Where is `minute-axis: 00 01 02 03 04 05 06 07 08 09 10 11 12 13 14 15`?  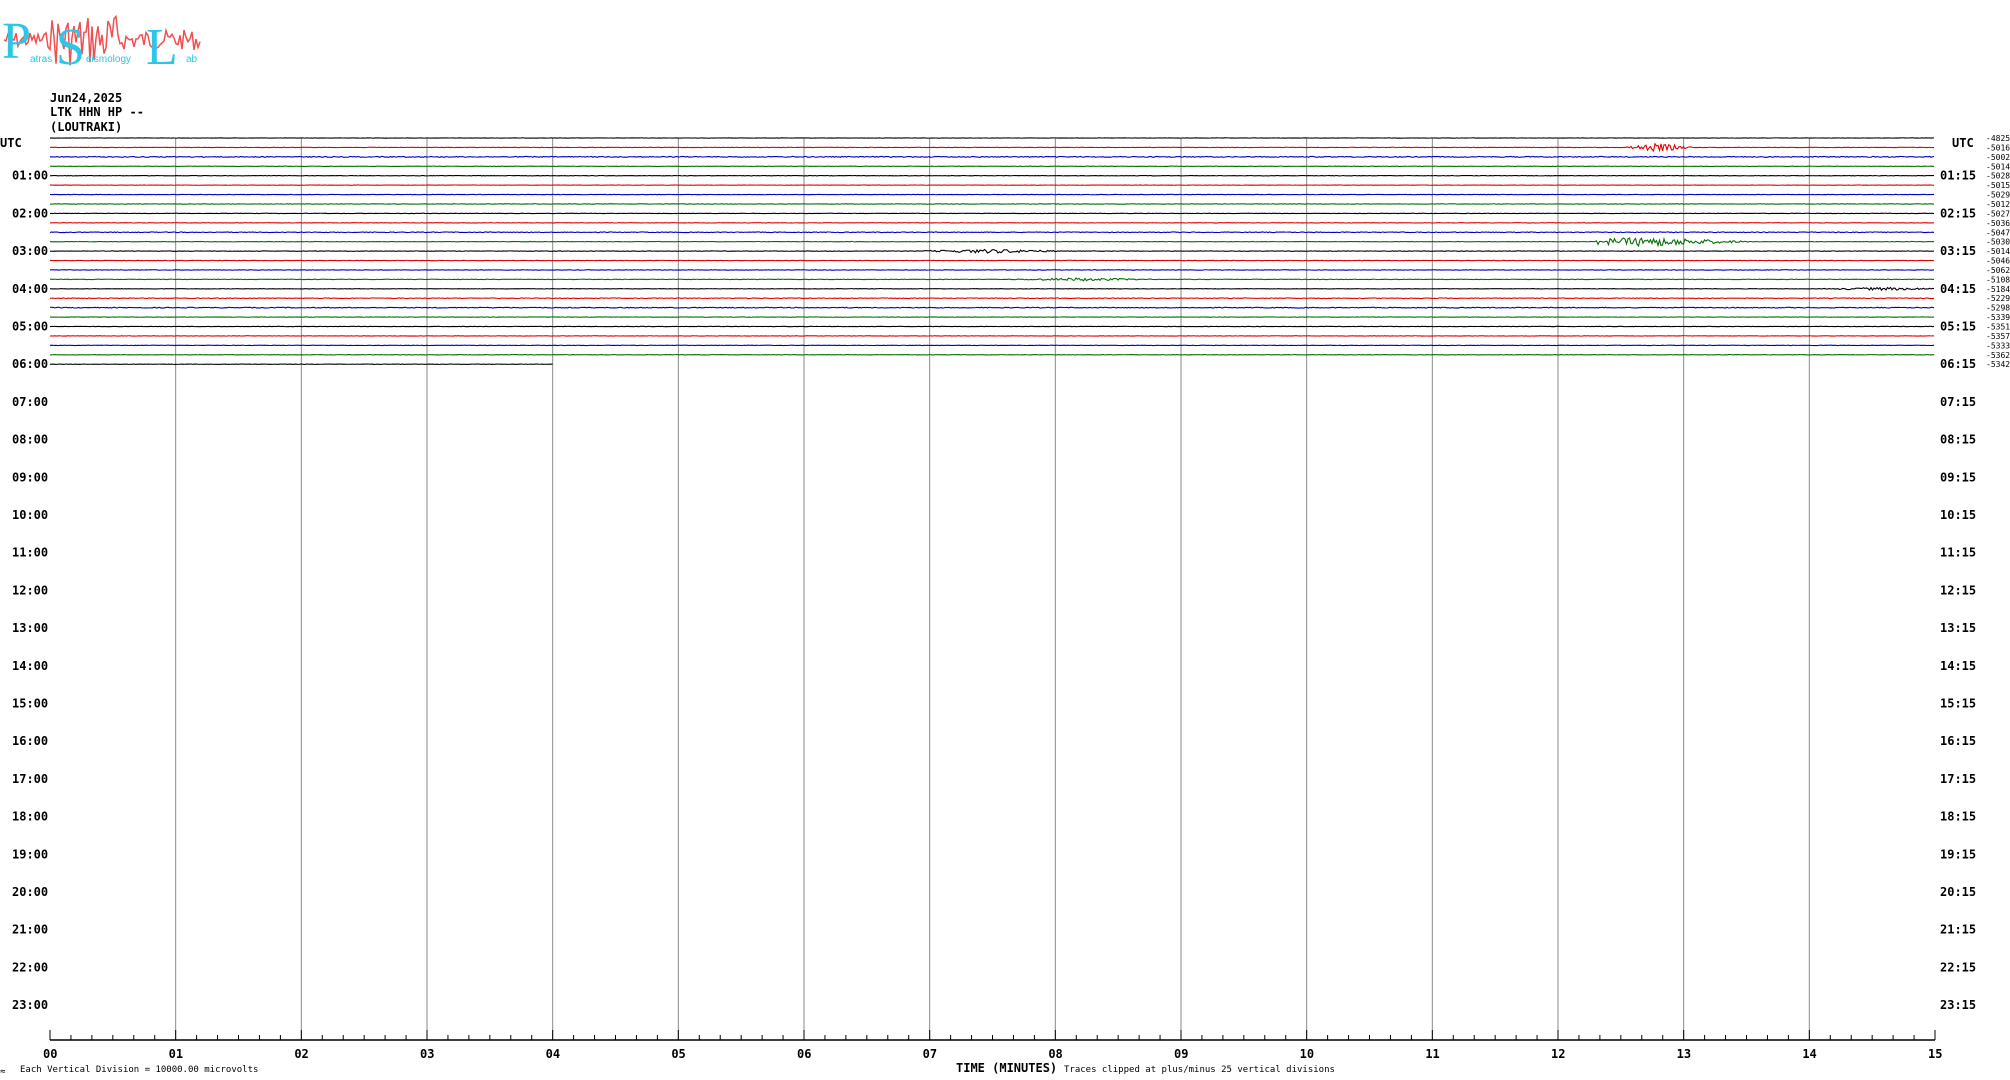
minute-axis: 00 01 02 03 04 05 06 07 08 09 10 11 12 13 14 15 is located at coordinates (992, 1045).